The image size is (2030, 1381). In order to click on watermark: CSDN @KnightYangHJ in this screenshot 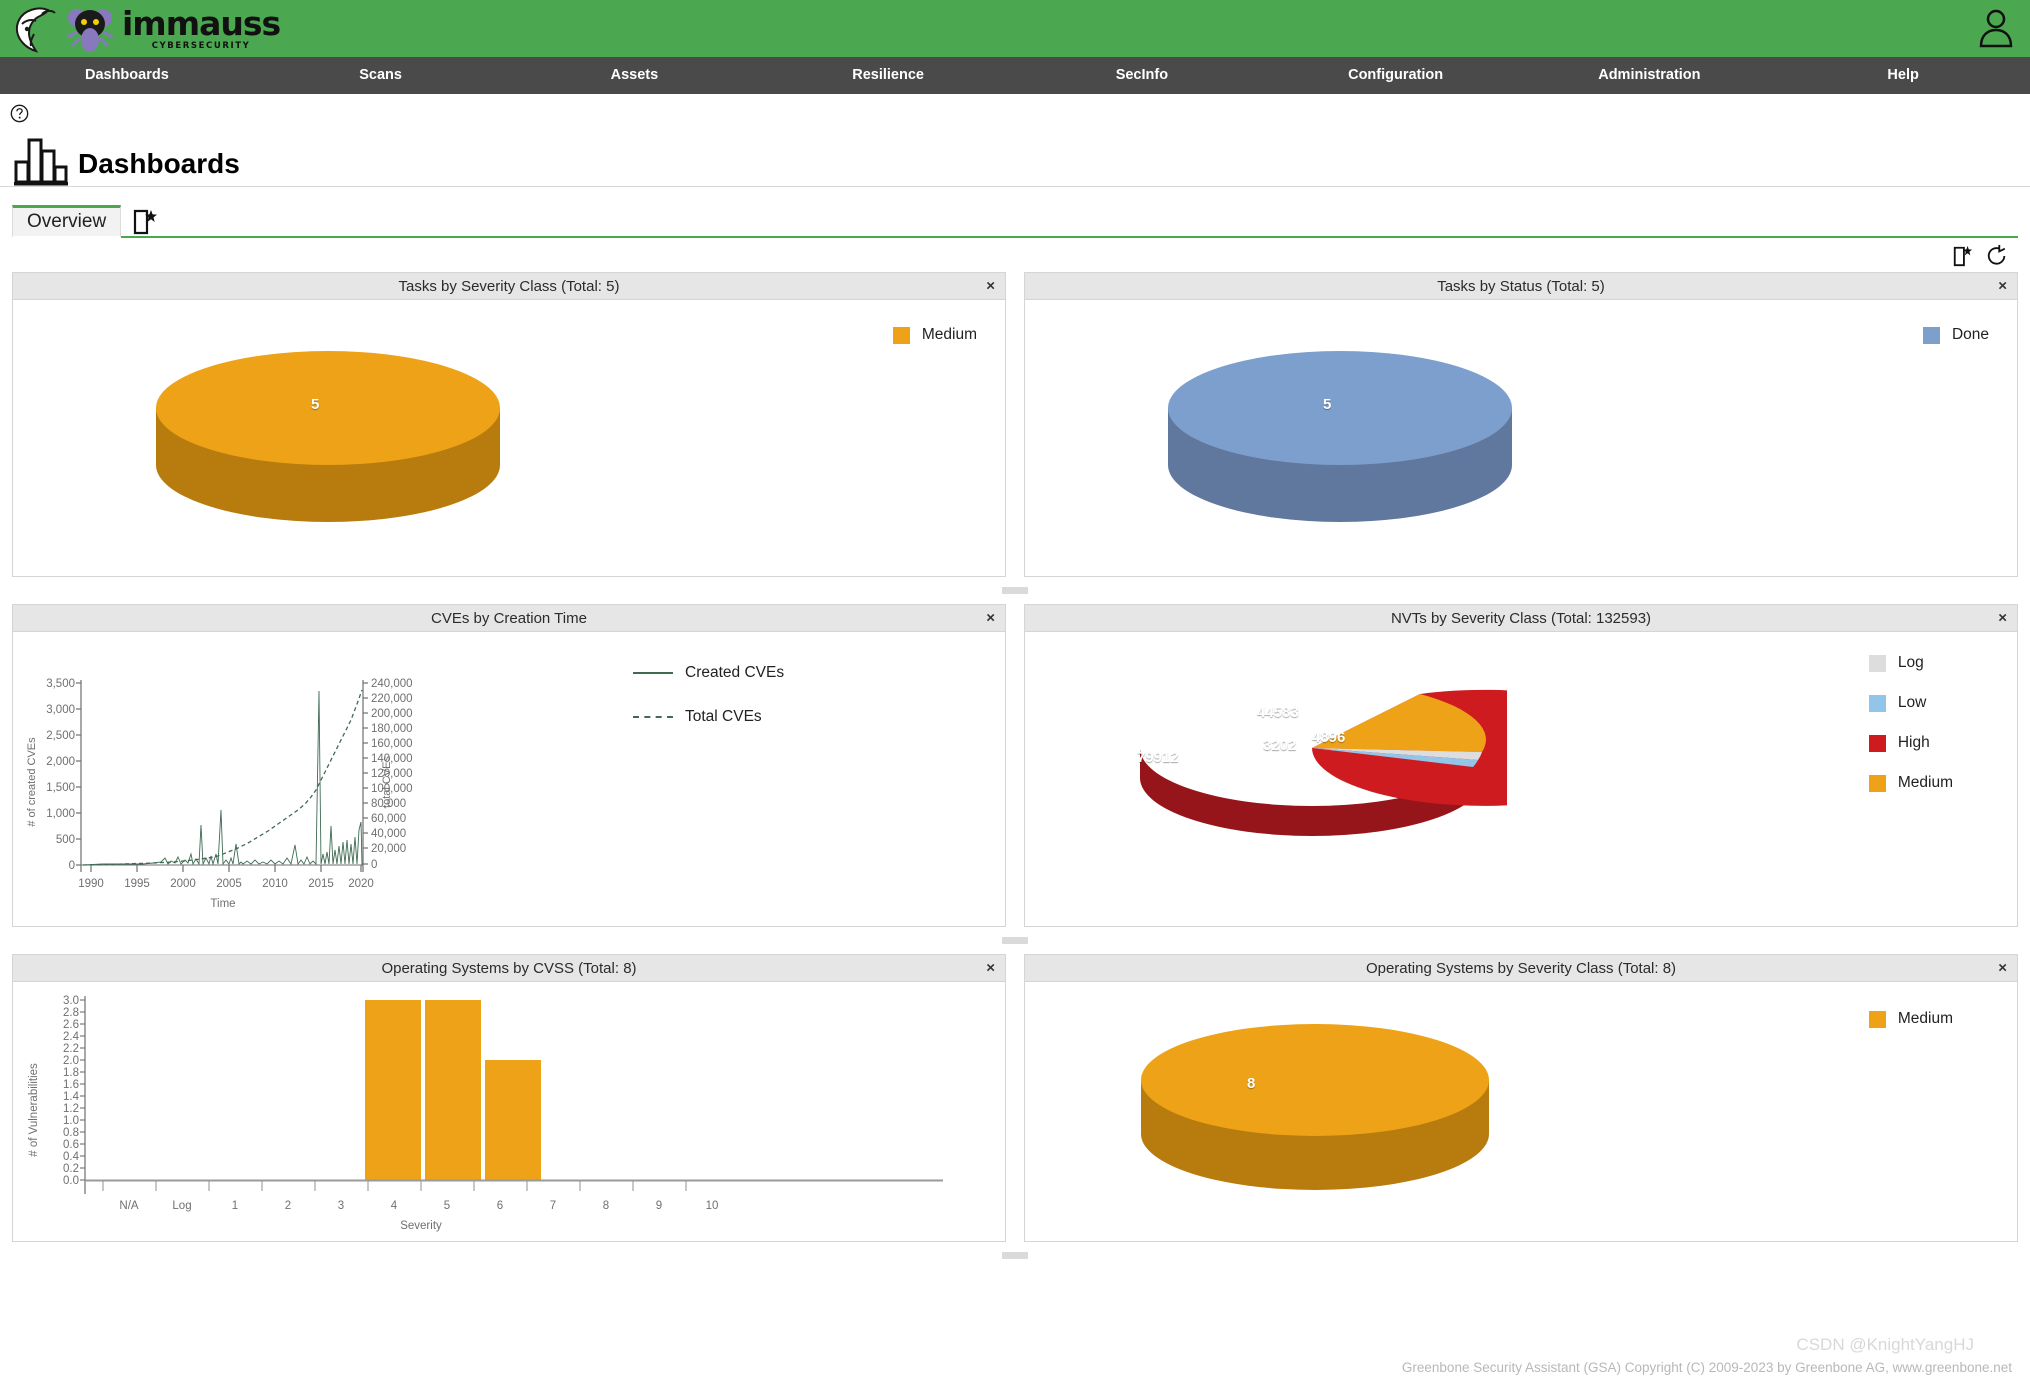, I will do `click(1885, 1344)`.